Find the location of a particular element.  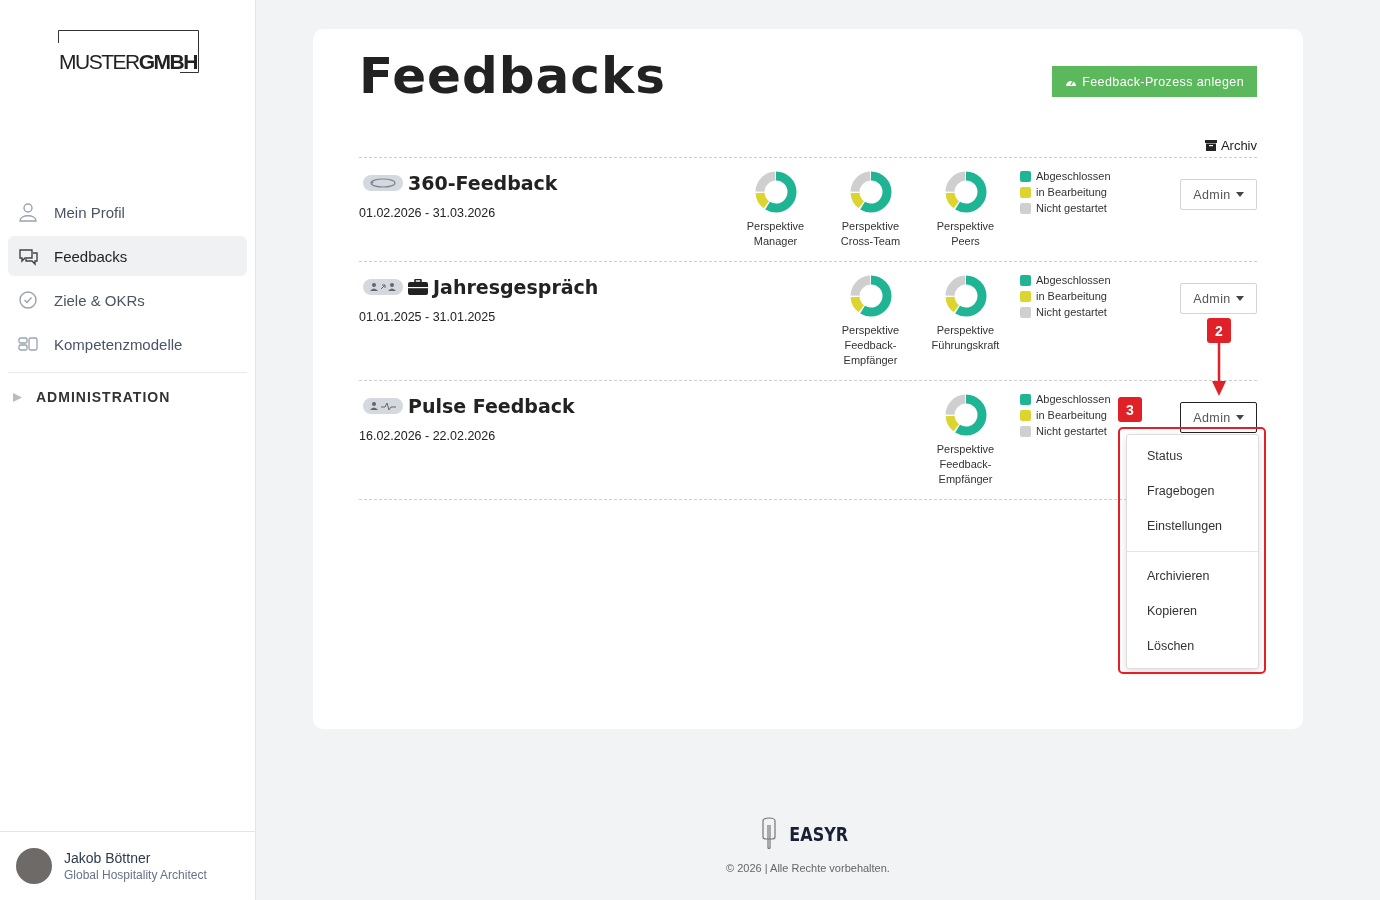

avatar-photo-placeholder is located at coordinates (34, 866).